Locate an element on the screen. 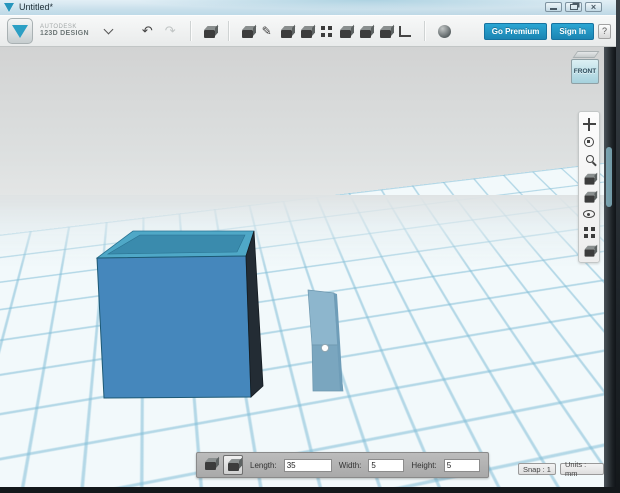 Image resolution: width=620 pixels, height=493 pixels. modify-icon is located at coordinates (306, 33).